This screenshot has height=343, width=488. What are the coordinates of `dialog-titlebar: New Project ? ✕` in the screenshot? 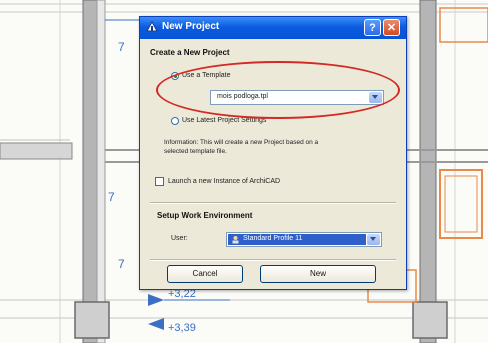 It's located at (273, 28).